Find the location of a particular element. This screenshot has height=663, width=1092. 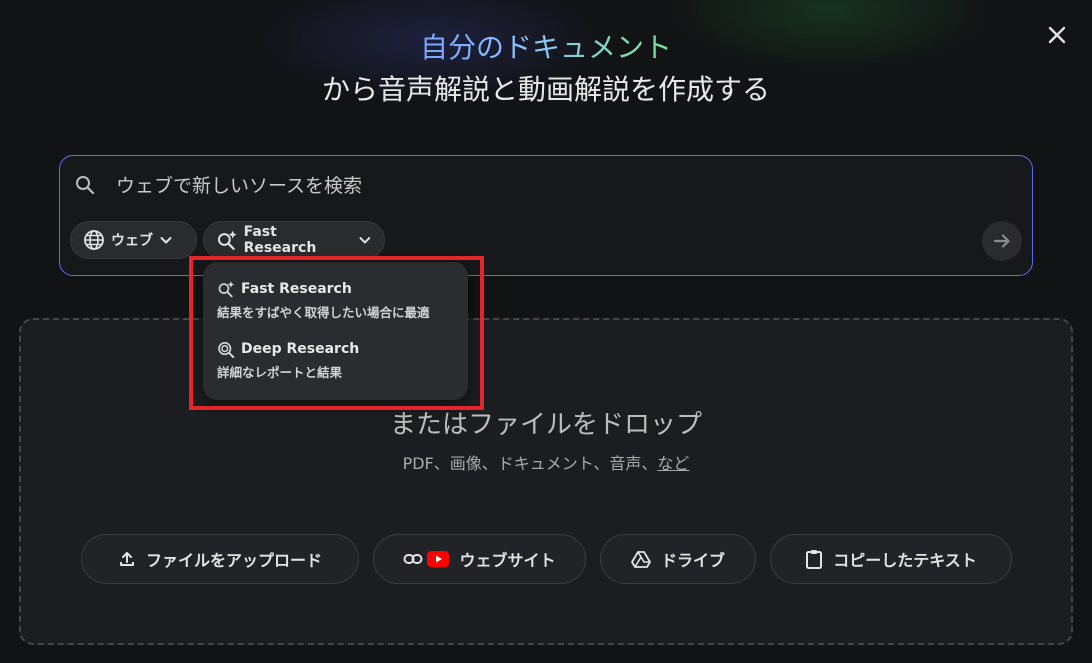

drive-label: ドライブ is located at coordinates (692, 560).